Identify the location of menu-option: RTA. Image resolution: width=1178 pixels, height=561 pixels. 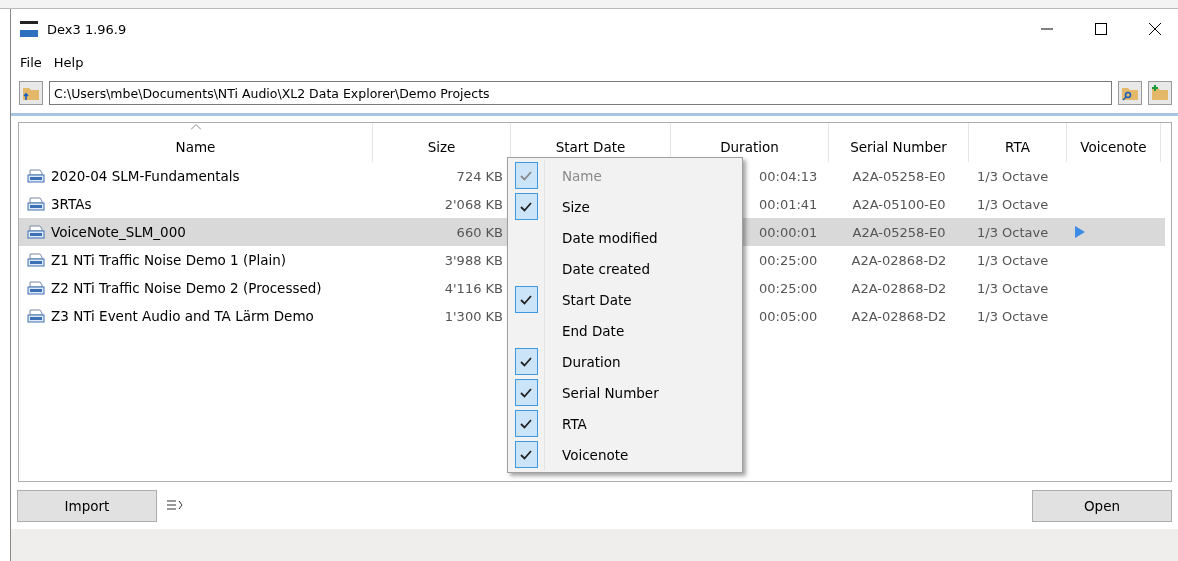
(625, 423).